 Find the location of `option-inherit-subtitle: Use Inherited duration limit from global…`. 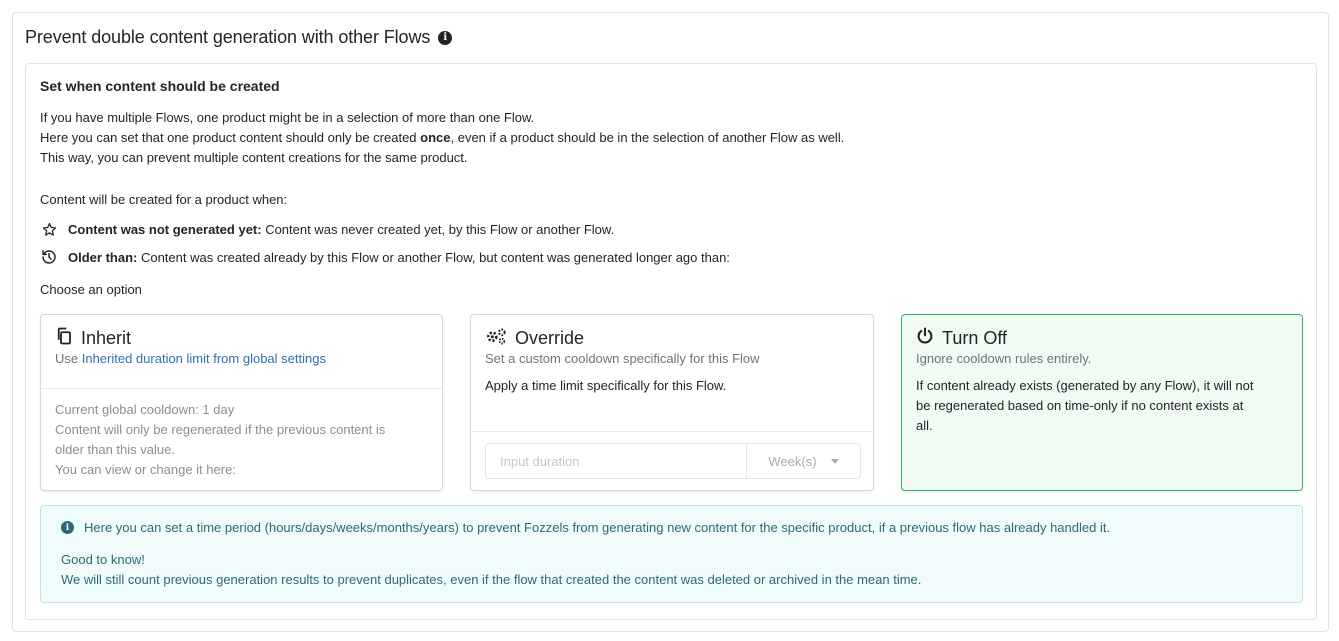

option-inherit-subtitle: Use Inherited duration limit from global… is located at coordinates (190, 358).